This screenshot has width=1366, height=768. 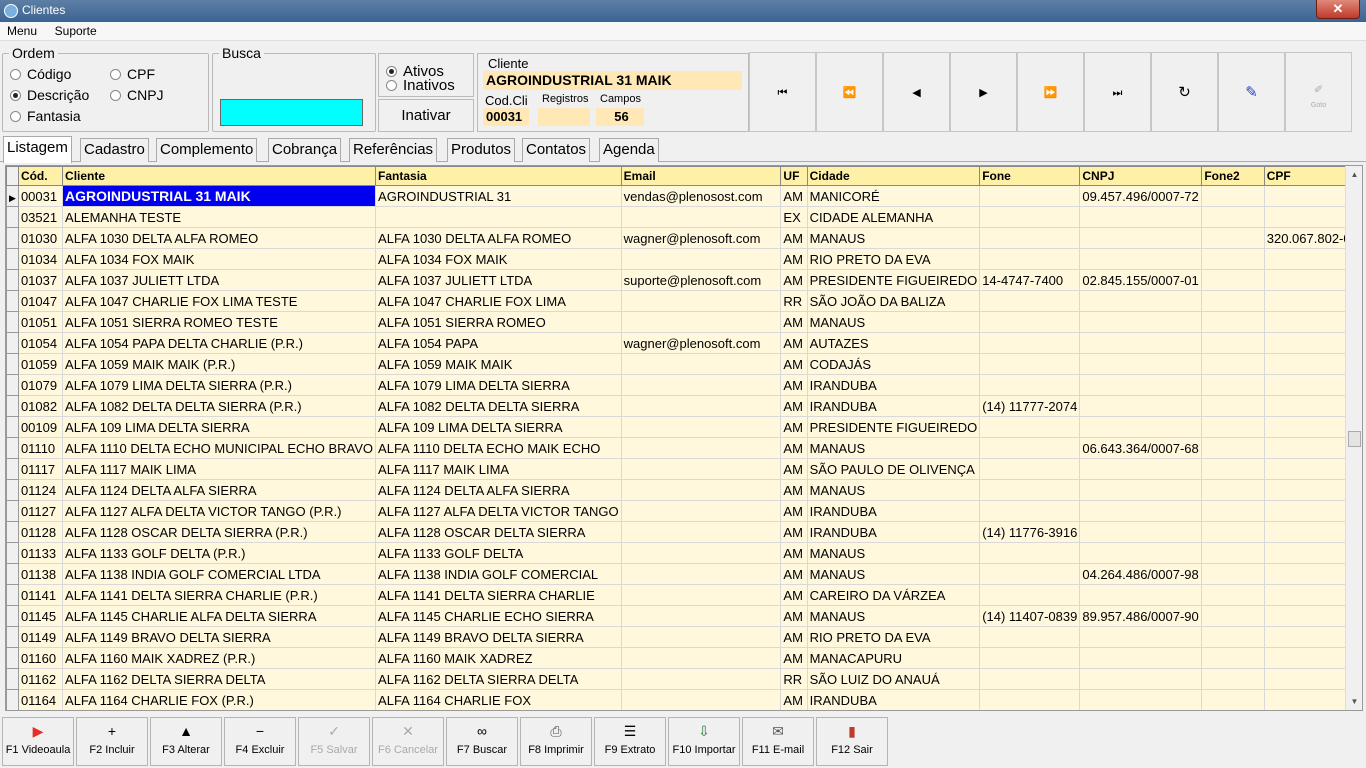 I want to click on buscar-button: ∞ F7 Buscar, so click(x=482, y=741).